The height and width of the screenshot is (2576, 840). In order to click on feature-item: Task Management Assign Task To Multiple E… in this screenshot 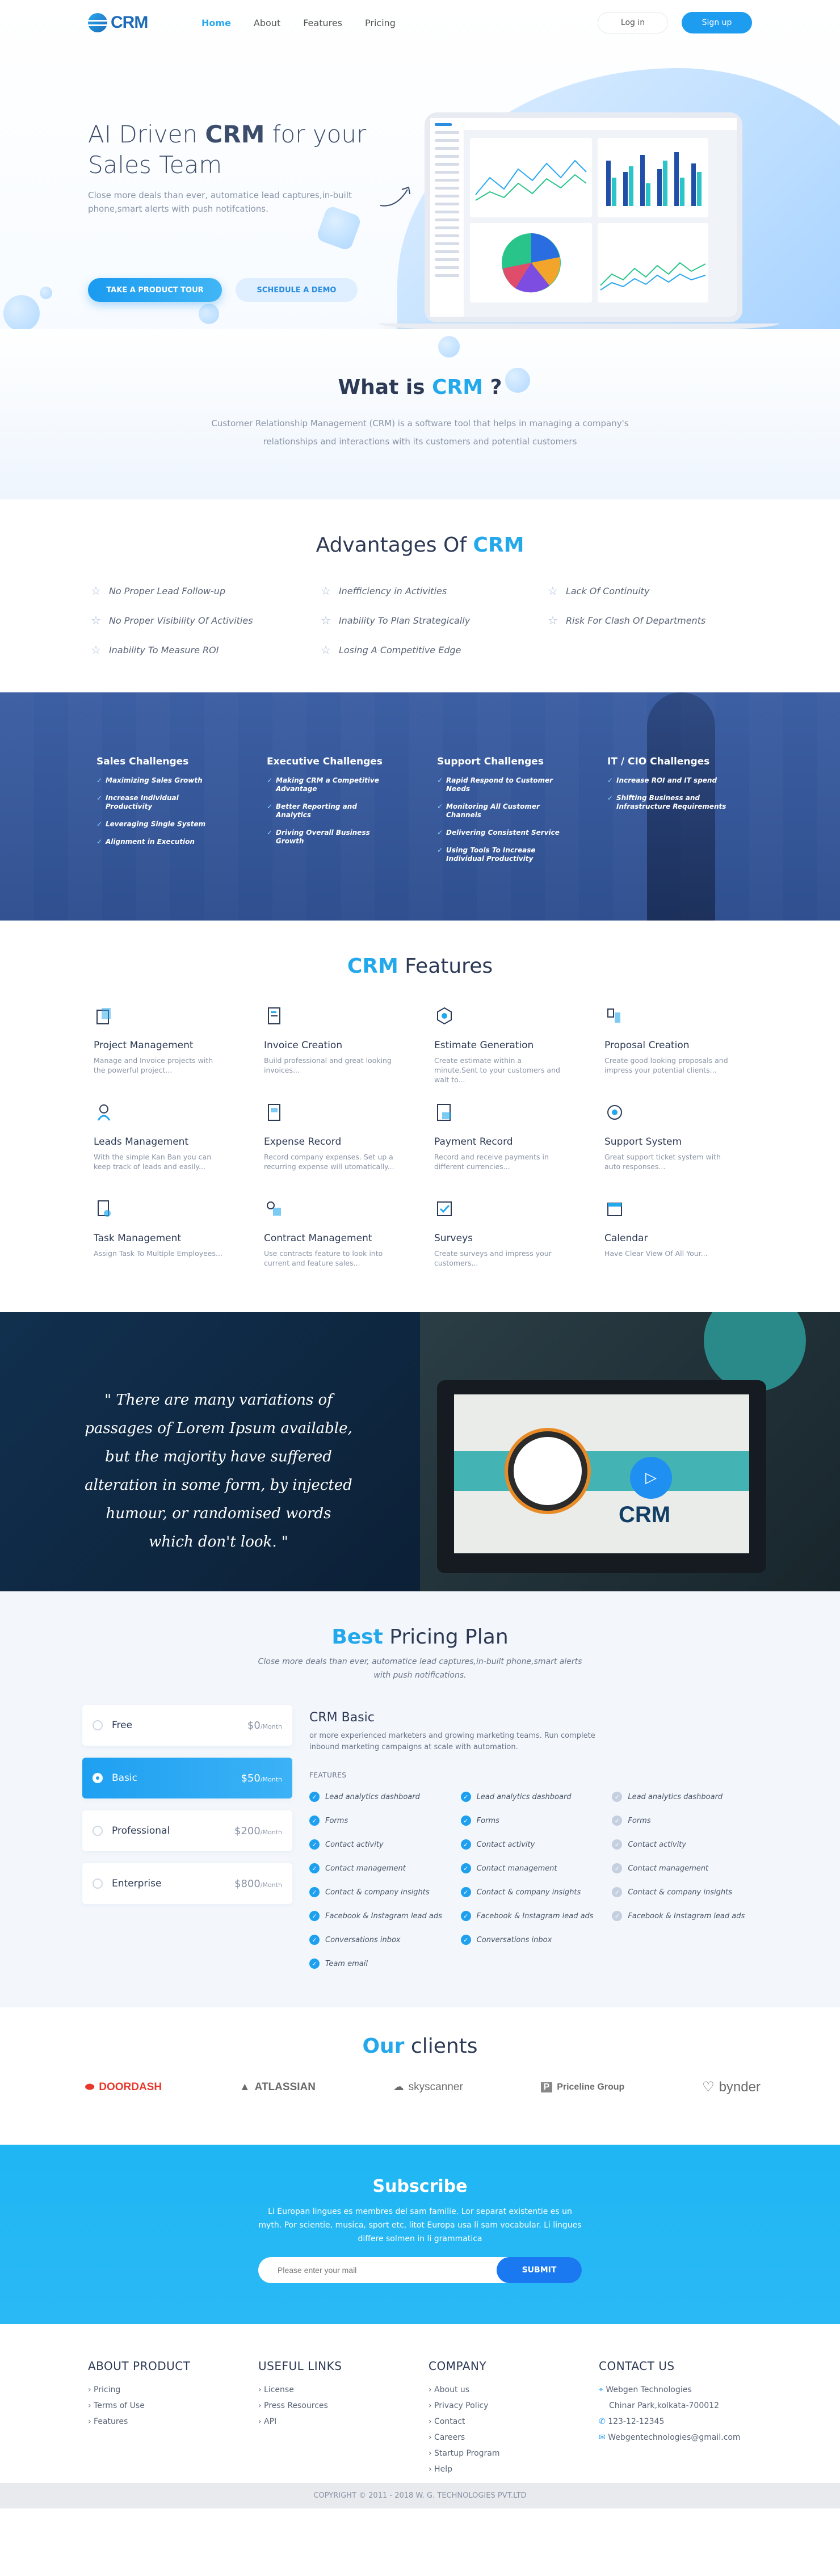, I will do `click(179, 1247)`.